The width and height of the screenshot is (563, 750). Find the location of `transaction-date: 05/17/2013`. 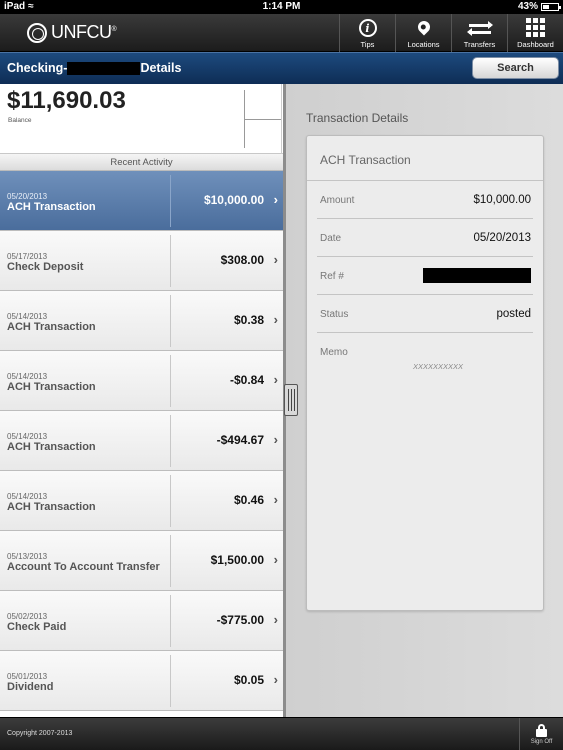

transaction-date: 05/17/2013 is located at coordinates (27, 256).